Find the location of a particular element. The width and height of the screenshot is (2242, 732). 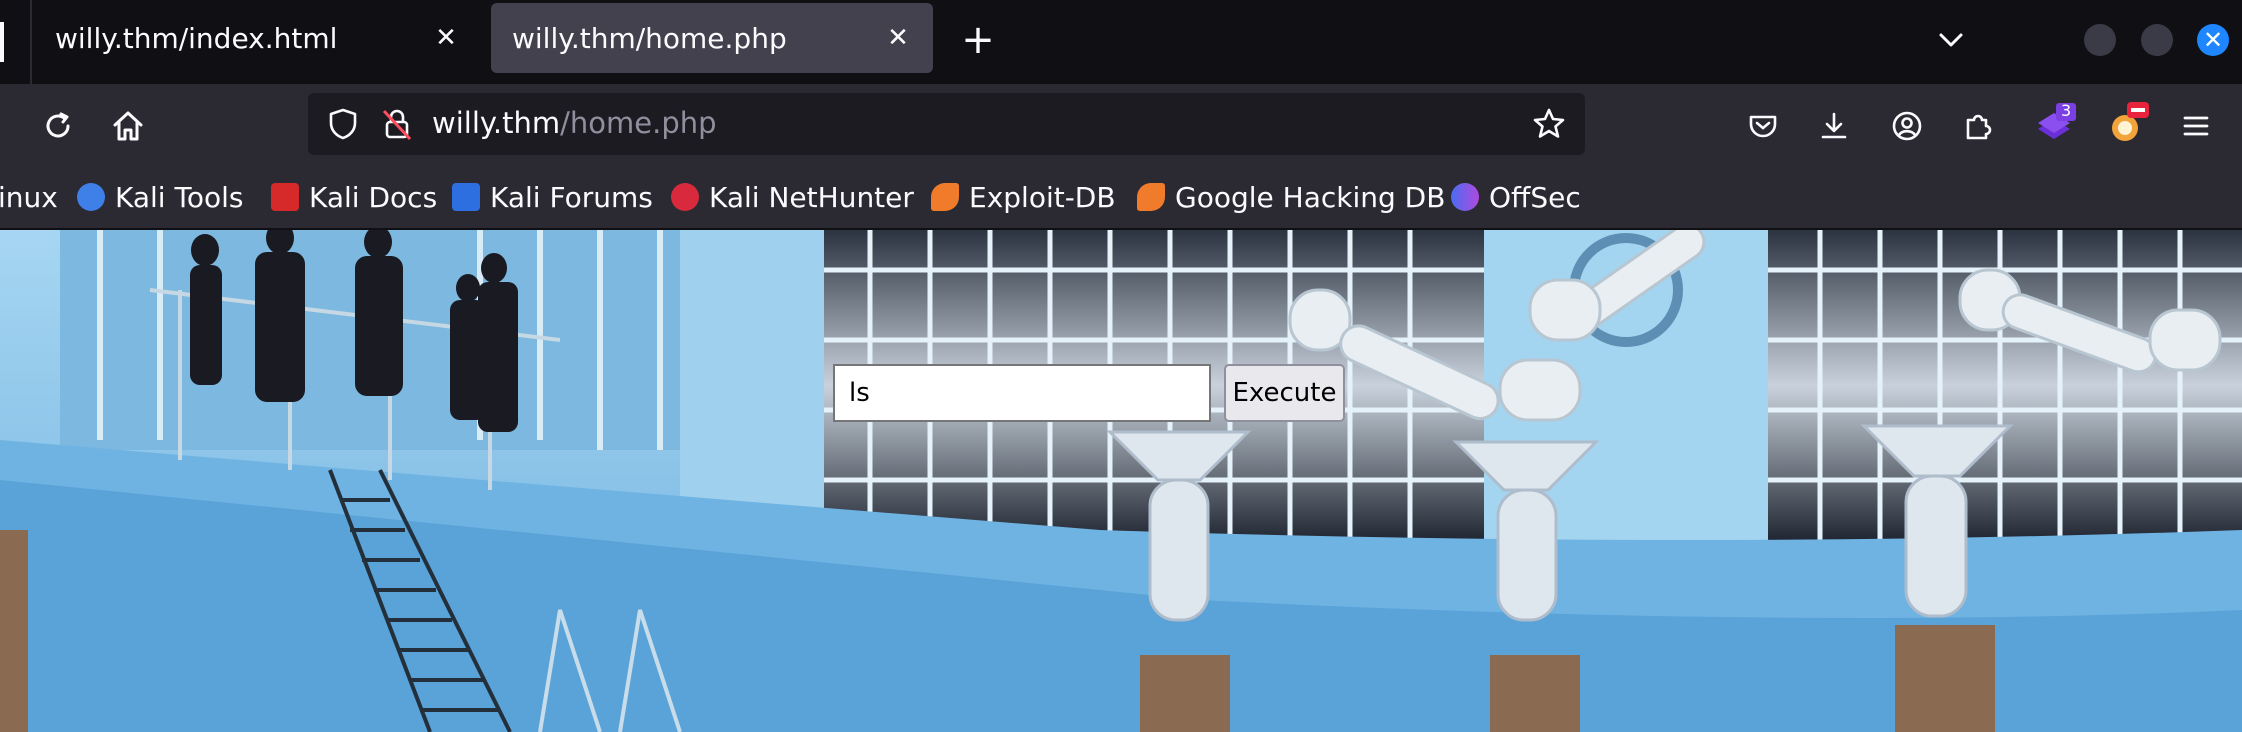

bookmark-label: OffSec is located at coordinates (1535, 197).